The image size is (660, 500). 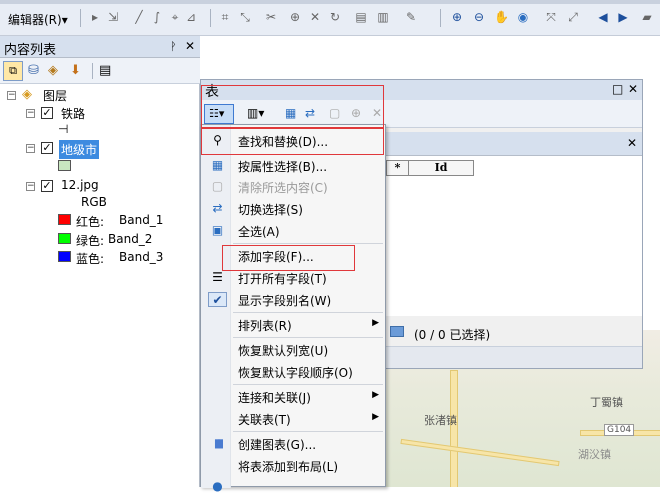 I want to click on edit-vertices-icon: ⌗, so click(x=225, y=17).